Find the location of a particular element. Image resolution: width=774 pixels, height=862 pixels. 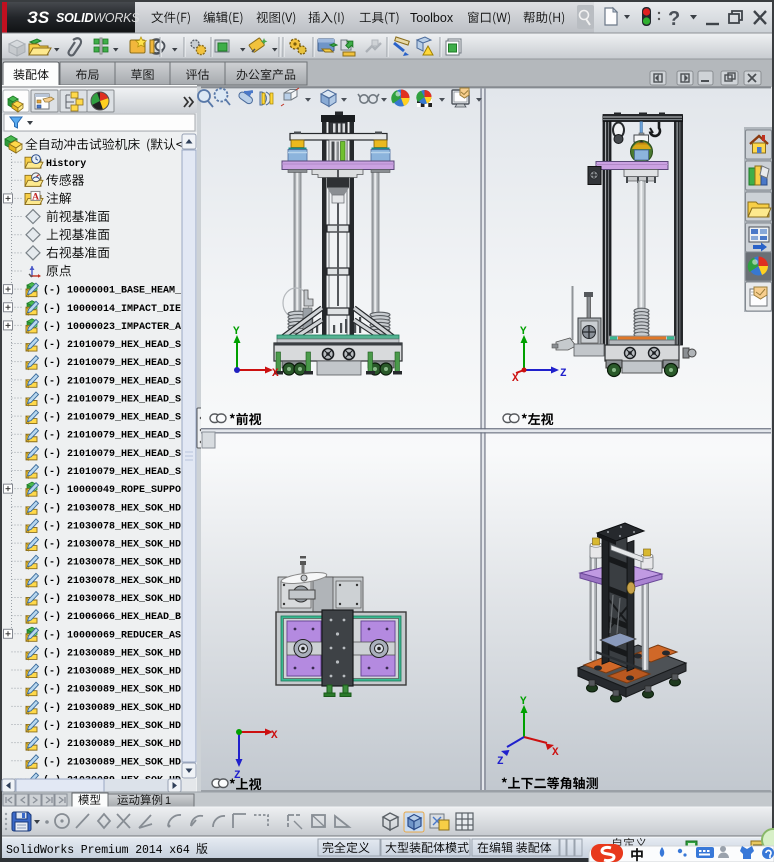

svg-text: A is located at coordinates (35, 197).